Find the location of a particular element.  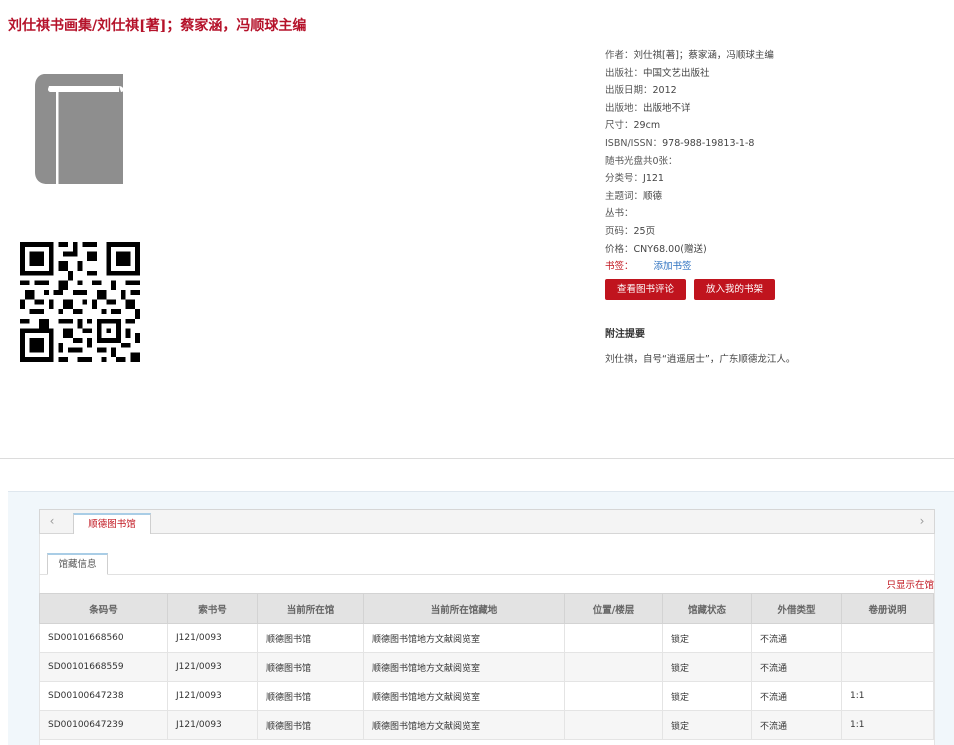

meta-class-number: 分类号：J121 is located at coordinates (634, 179).